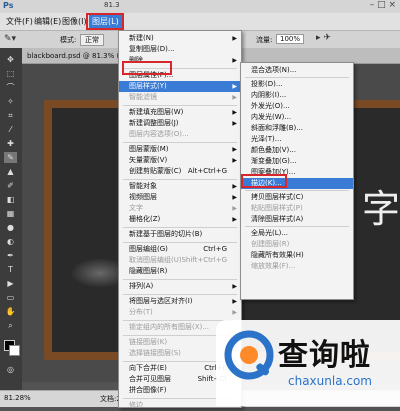 Image resolution: width=400 pixels, height=411 pixels. Describe the element at coordinates (180, 97) in the screenshot. I see `layer-menu-item: 智能滤镜 ▶` at that location.